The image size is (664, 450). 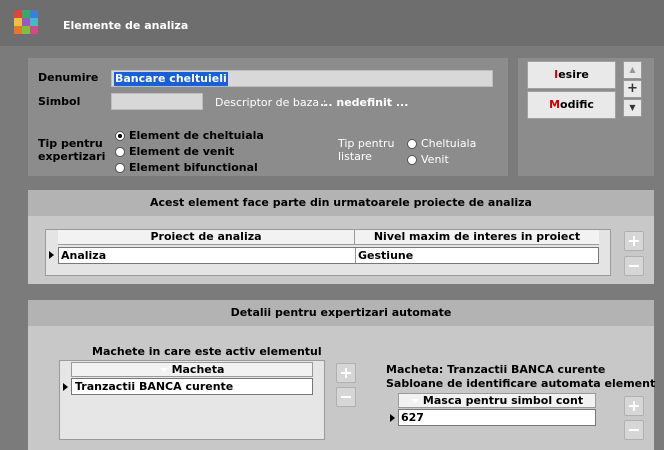 I want to click on macheta-info: Macheta: Tranzactii BANCA curente, so click(x=496, y=369).